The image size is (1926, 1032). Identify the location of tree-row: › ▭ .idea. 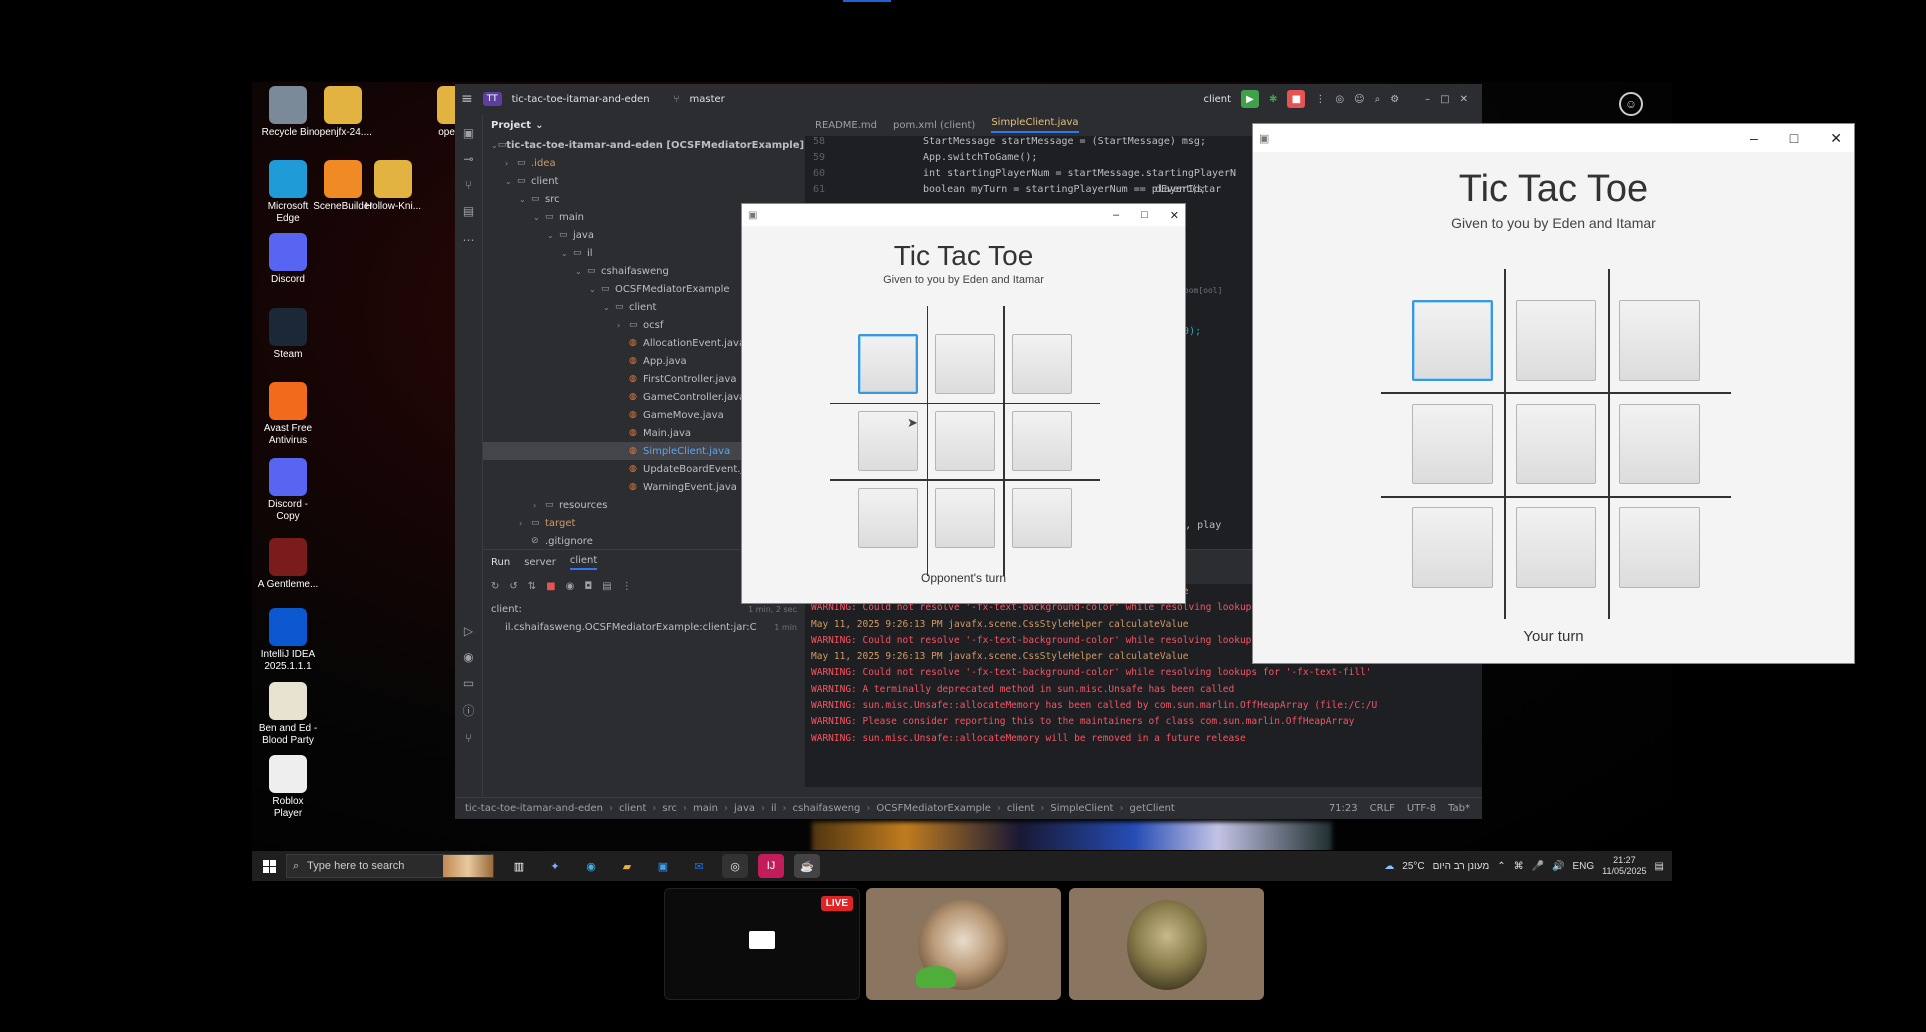
(644, 163).